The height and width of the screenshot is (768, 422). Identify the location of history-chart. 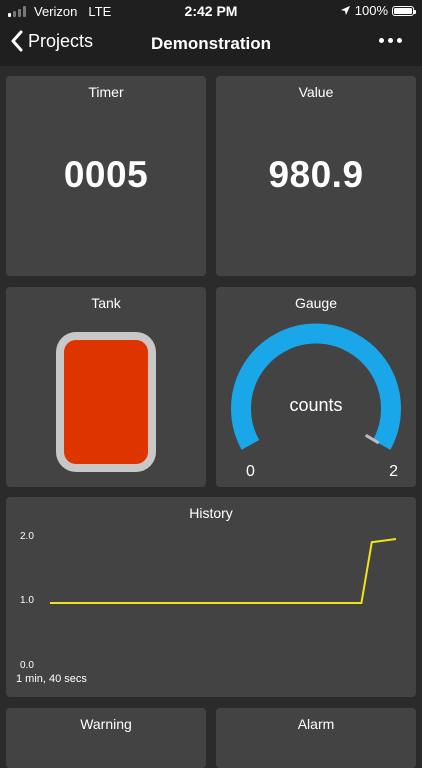
(223, 571).